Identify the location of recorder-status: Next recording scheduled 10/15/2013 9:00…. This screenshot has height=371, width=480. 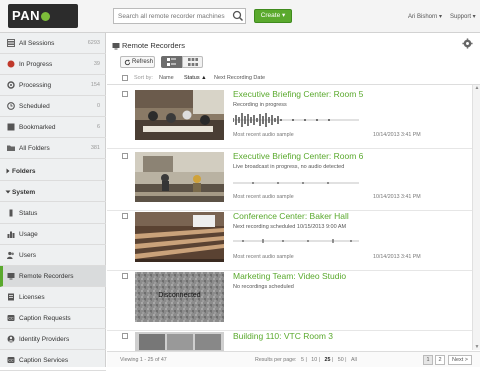
(290, 227).